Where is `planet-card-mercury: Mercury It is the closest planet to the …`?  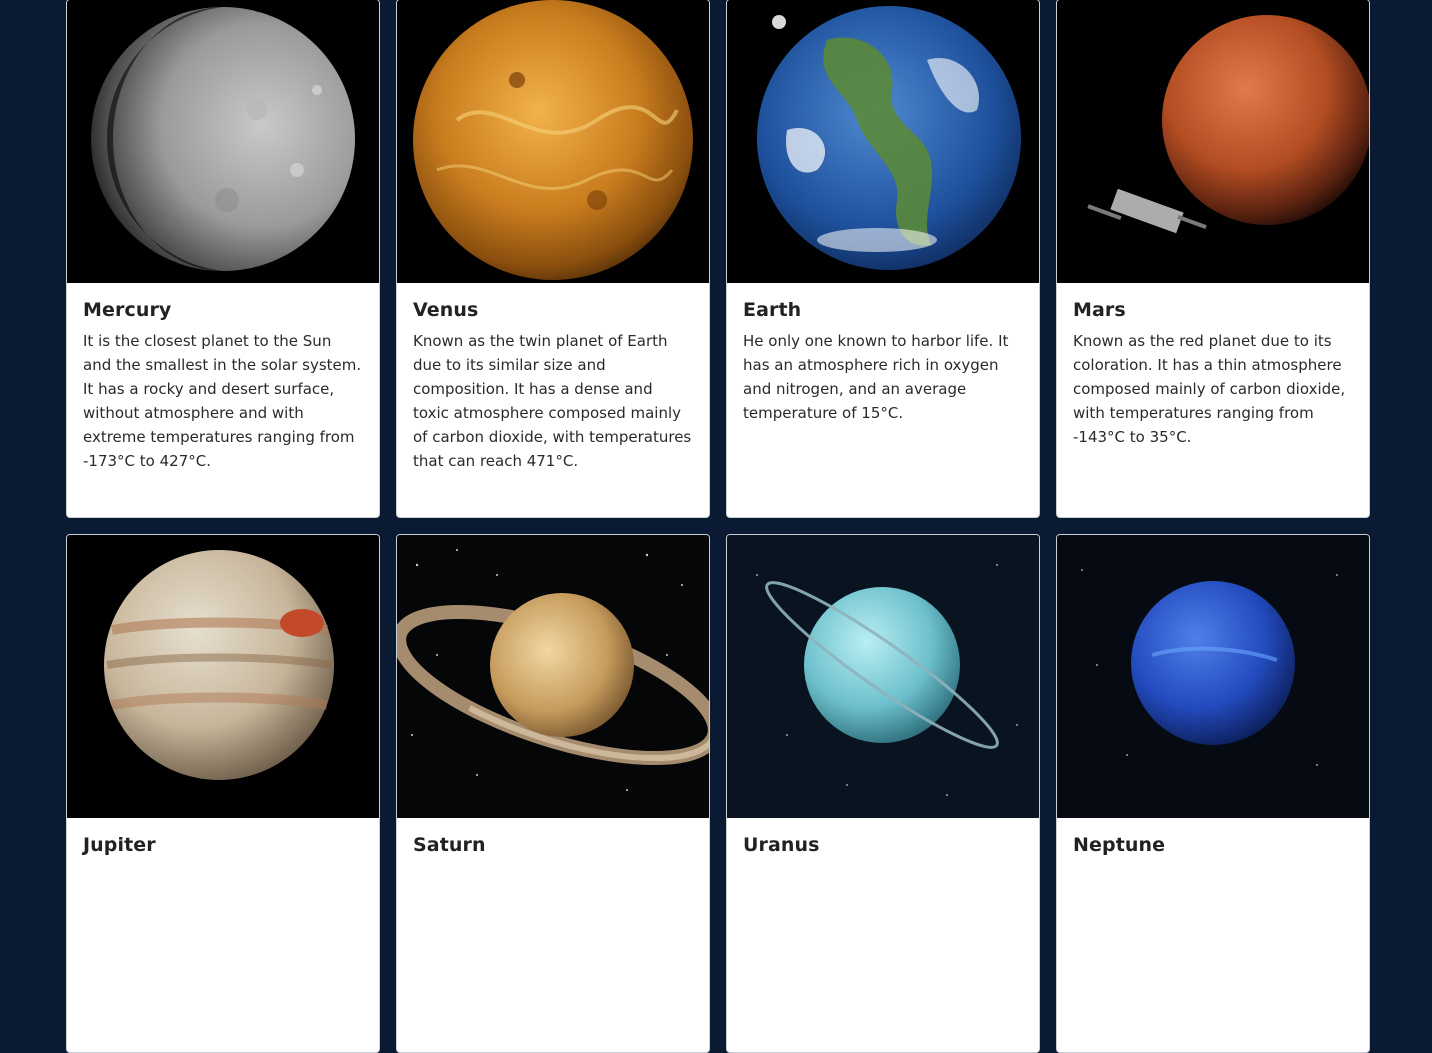
planet-card-mercury: Mercury It is the closest planet to the … is located at coordinates (223, 259).